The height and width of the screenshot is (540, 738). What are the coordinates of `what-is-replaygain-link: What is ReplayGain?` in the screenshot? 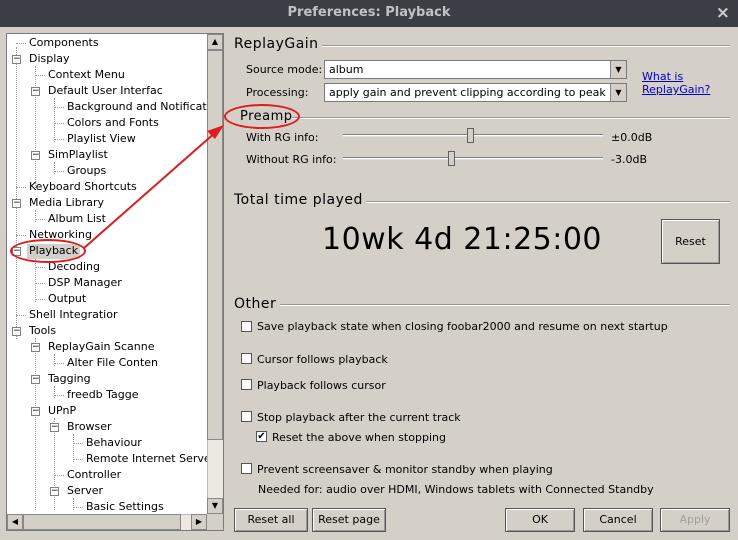 It's located at (676, 83).